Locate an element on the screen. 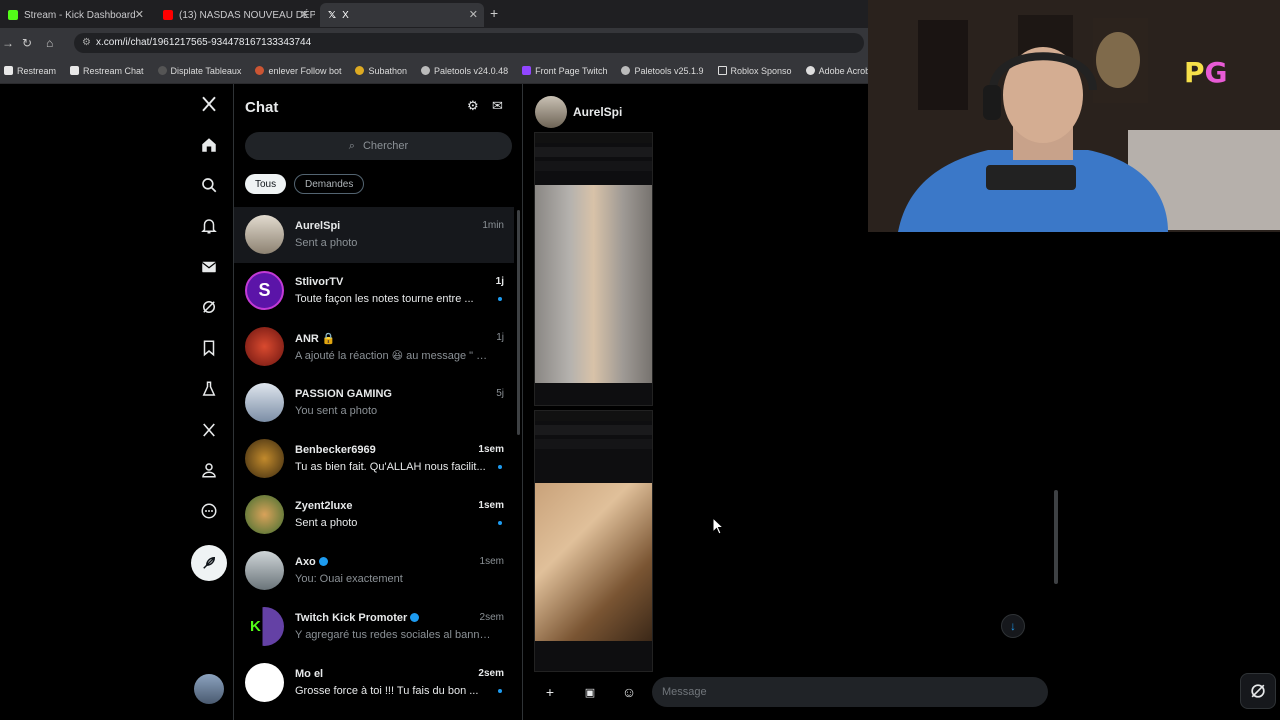 This screenshot has width=1280, height=720. x-premium-icon is located at coordinates (209, 430).